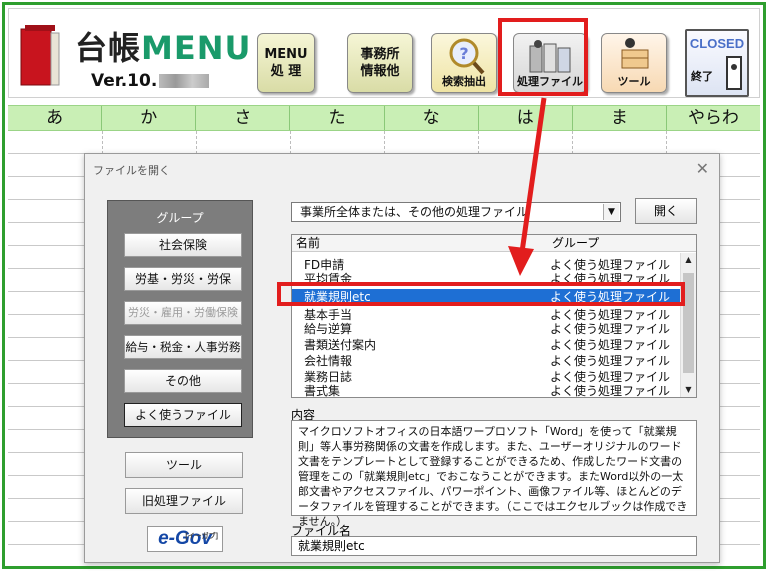 The width and height of the screenshot is (768, 571). I want to click on annotation-highlight-process-button, so click(543, 57).